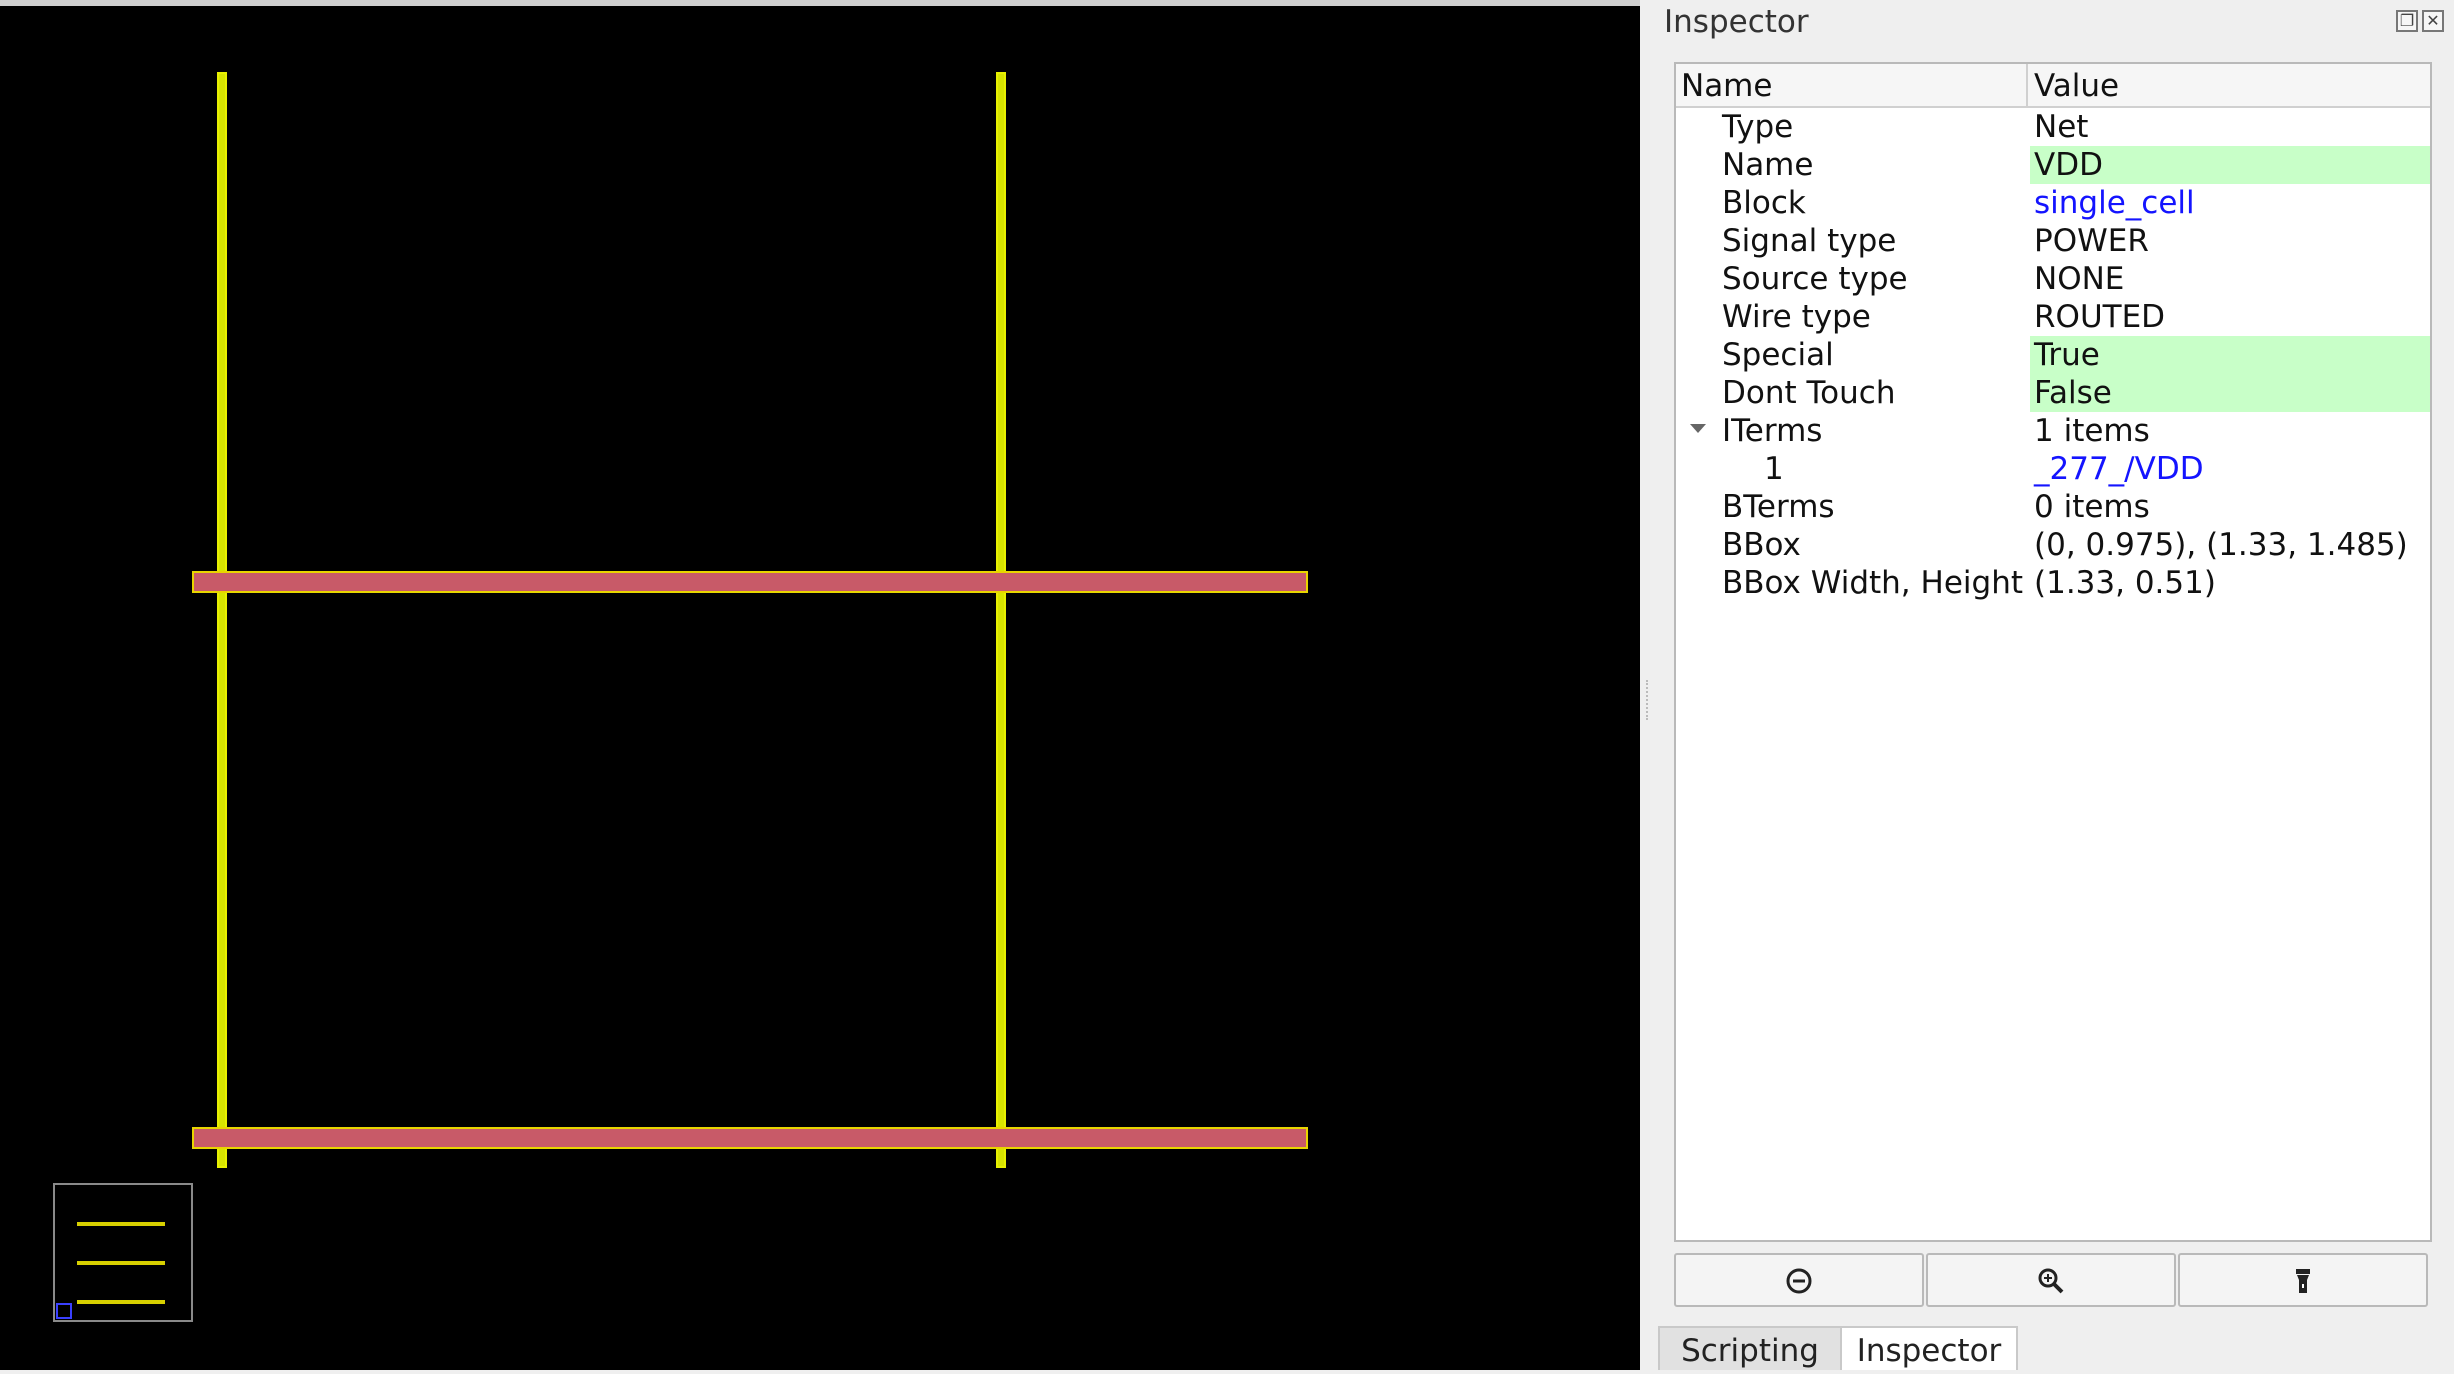  Describe the element at coordinates (2092, 431) in the screenshot. I see `row-value: 1 items` at that location.